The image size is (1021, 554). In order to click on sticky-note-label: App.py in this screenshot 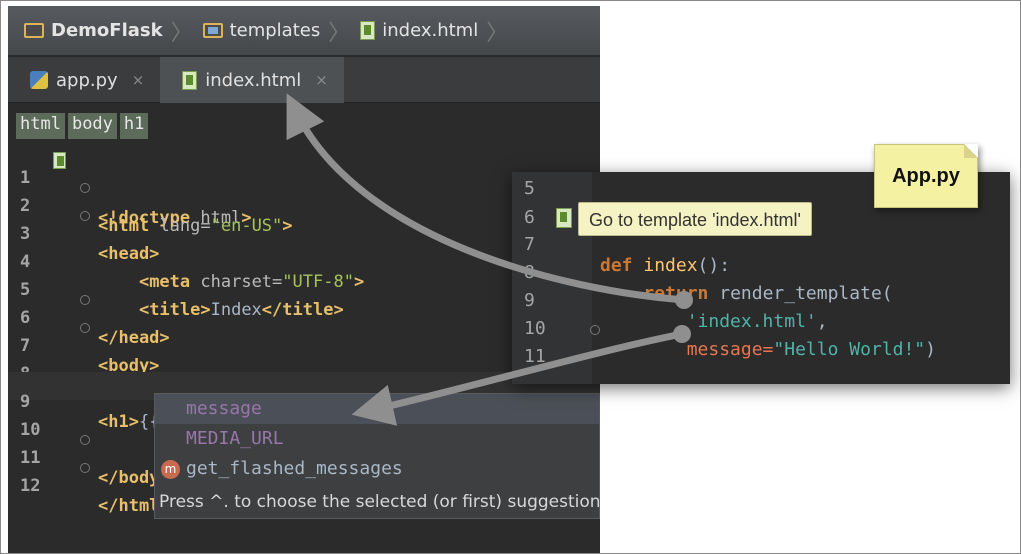, I will do `click(926, 176)`.